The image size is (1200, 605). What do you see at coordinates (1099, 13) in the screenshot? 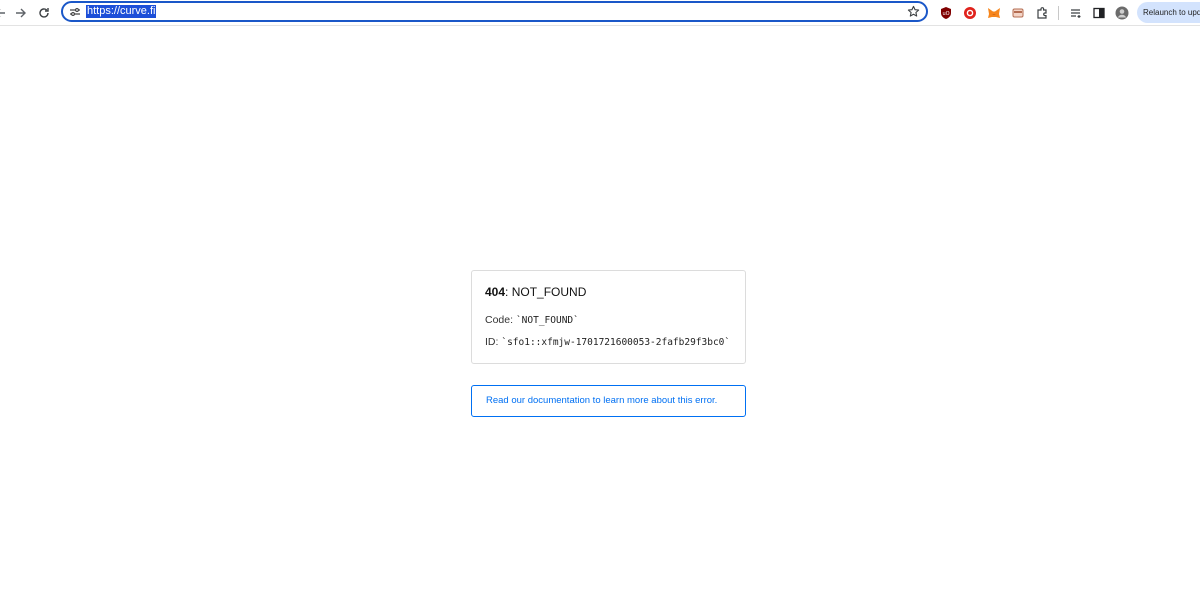
I see `side-panel-icon` at bounding box center [1099, 13].